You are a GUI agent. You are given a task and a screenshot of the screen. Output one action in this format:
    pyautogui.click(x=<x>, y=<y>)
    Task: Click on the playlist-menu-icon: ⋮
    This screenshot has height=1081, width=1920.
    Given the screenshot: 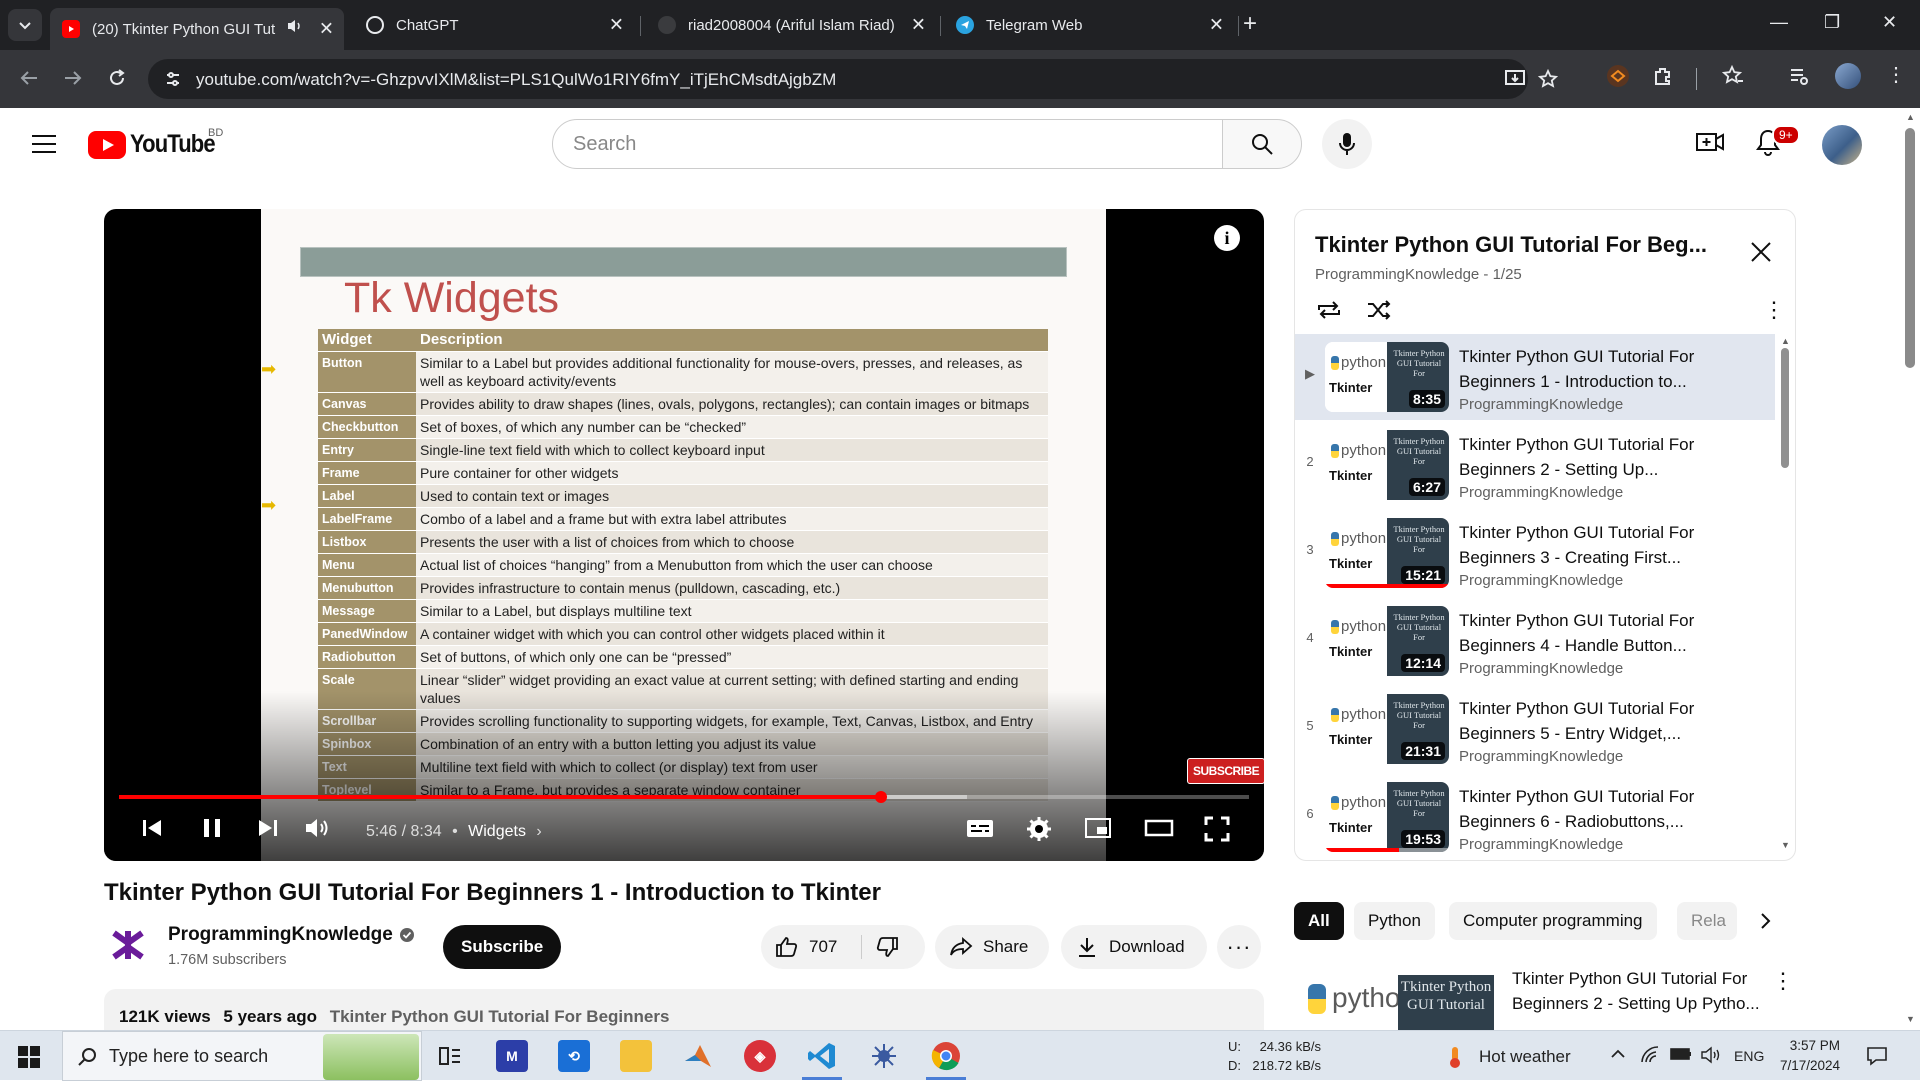 What is the action you would take?
    pyautogui.click(x=1774, y=310)
    